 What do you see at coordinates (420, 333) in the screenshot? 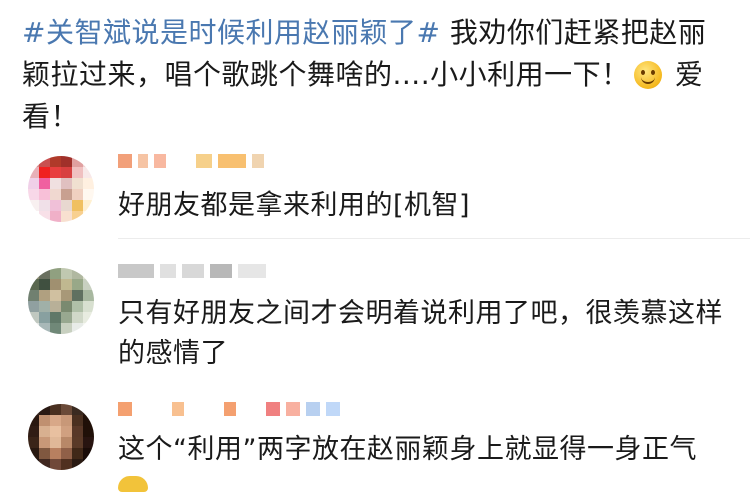
I see `comment-text: 只有好朋友之间才会明着说利用了吧，很羡慕这样的感情了` at bounding box center [420, 333].